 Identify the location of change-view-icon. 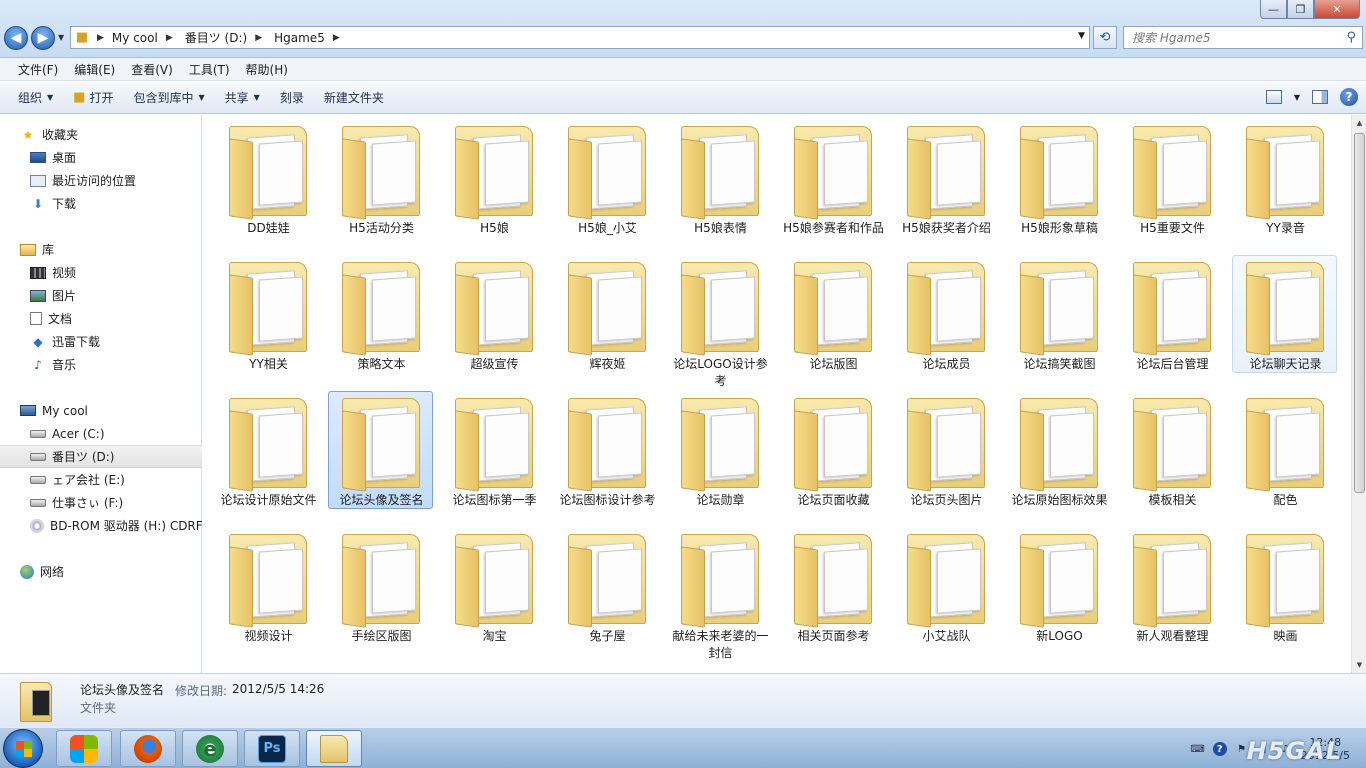
(1273, 97).